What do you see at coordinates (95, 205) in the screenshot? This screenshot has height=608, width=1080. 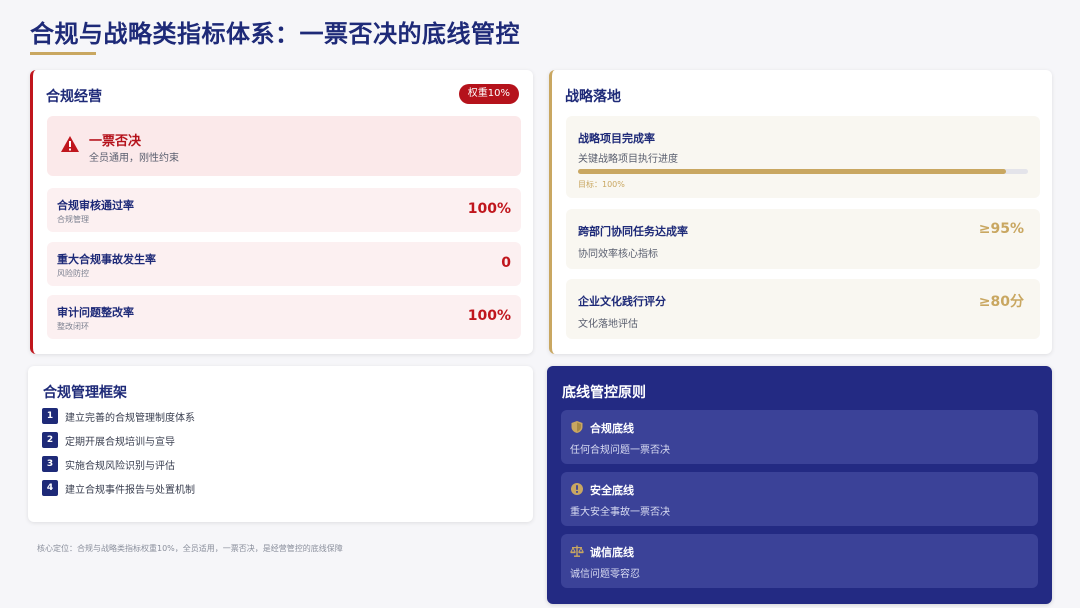 I see `metric-name: 合规审核通过率` at bounding box center [95, 205].